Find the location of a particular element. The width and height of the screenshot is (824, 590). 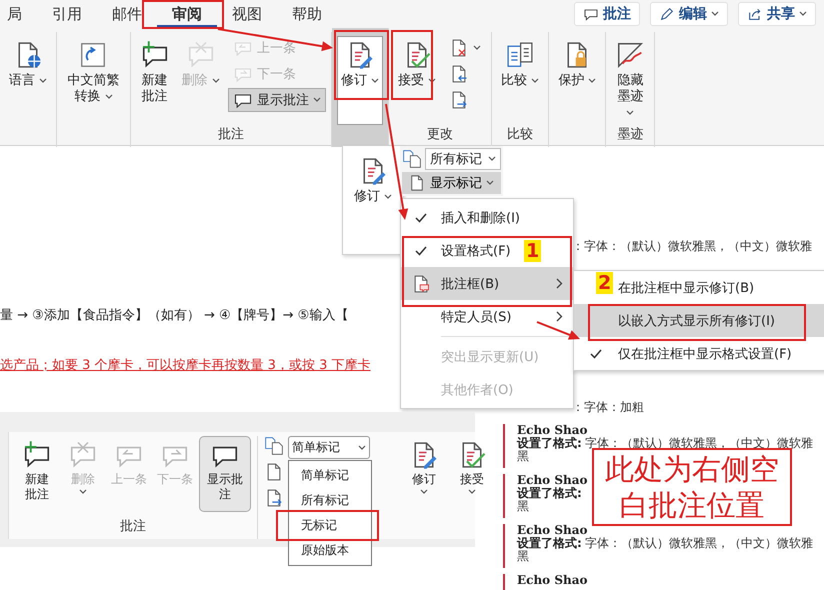

dropdown-option: 无标记 is located at coordinates (330, 525).